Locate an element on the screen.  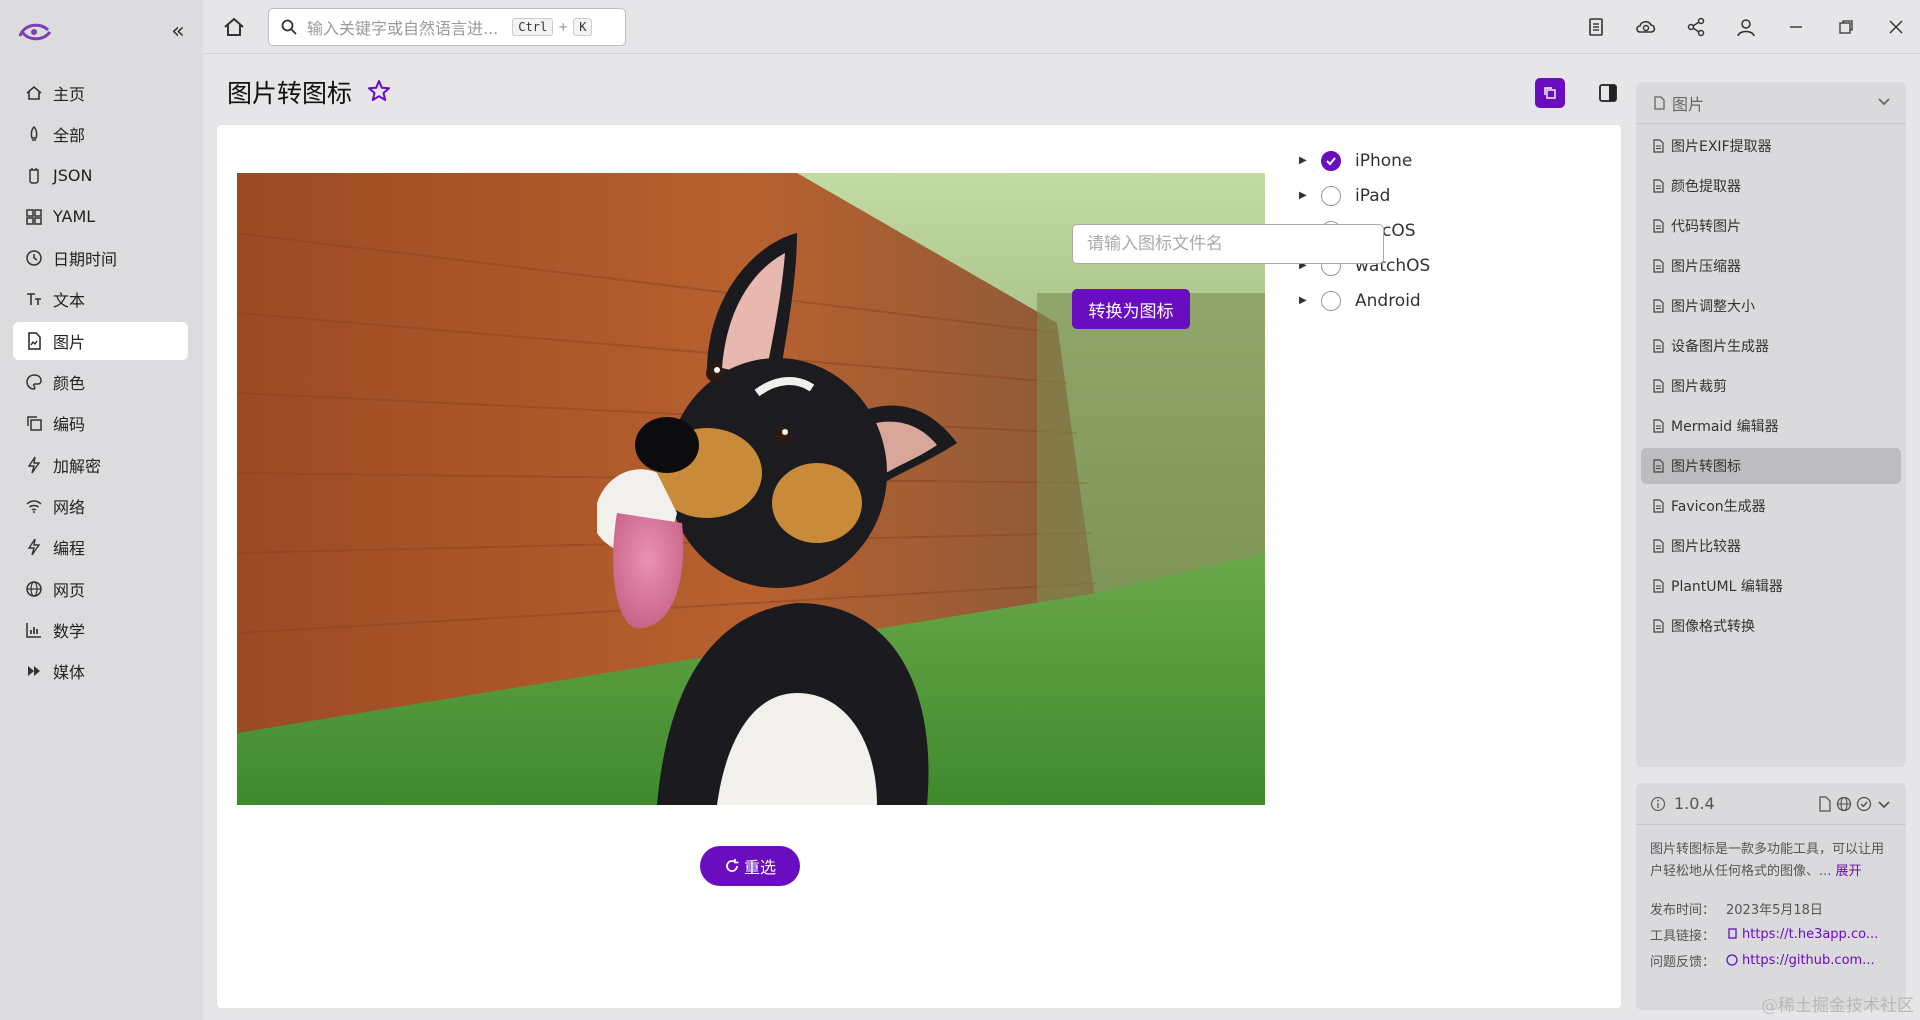
favorite-star-icon is located at coordinates (379, 91).